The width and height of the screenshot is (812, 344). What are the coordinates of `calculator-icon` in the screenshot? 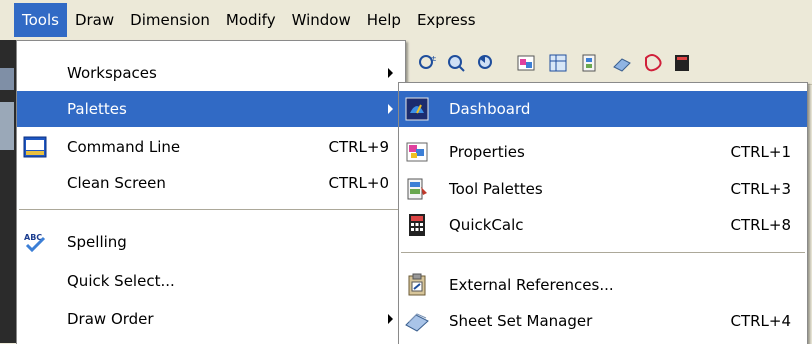 It's located at (417, 225).